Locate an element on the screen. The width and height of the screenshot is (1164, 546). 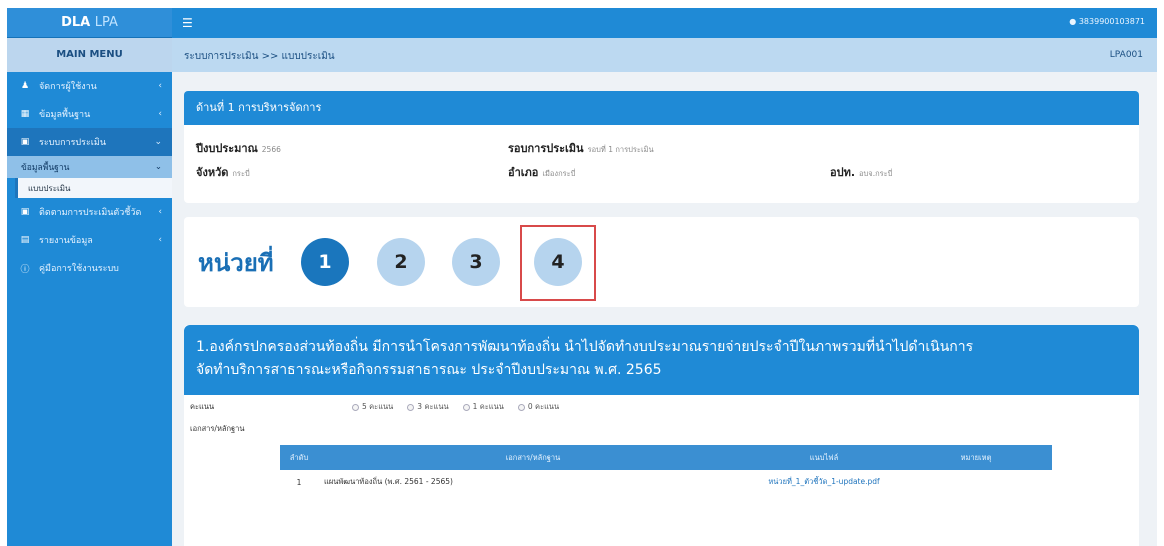
score-option-5: 5 คะแนน is located at coordinates (372, 407).